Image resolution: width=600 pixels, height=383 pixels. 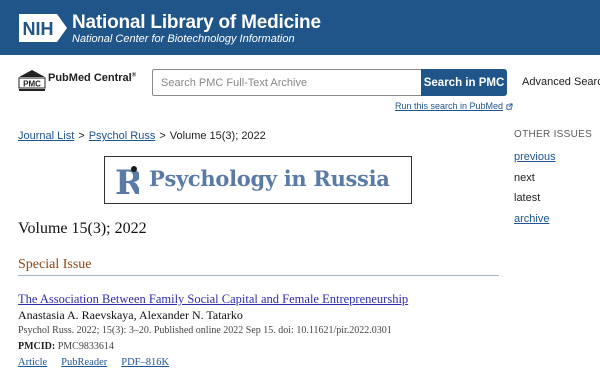 What do you see at coordinates (561, 82) in the screenshot?
I see `advanced-search-link: Advanced Search` at bounding box center [561, 82].